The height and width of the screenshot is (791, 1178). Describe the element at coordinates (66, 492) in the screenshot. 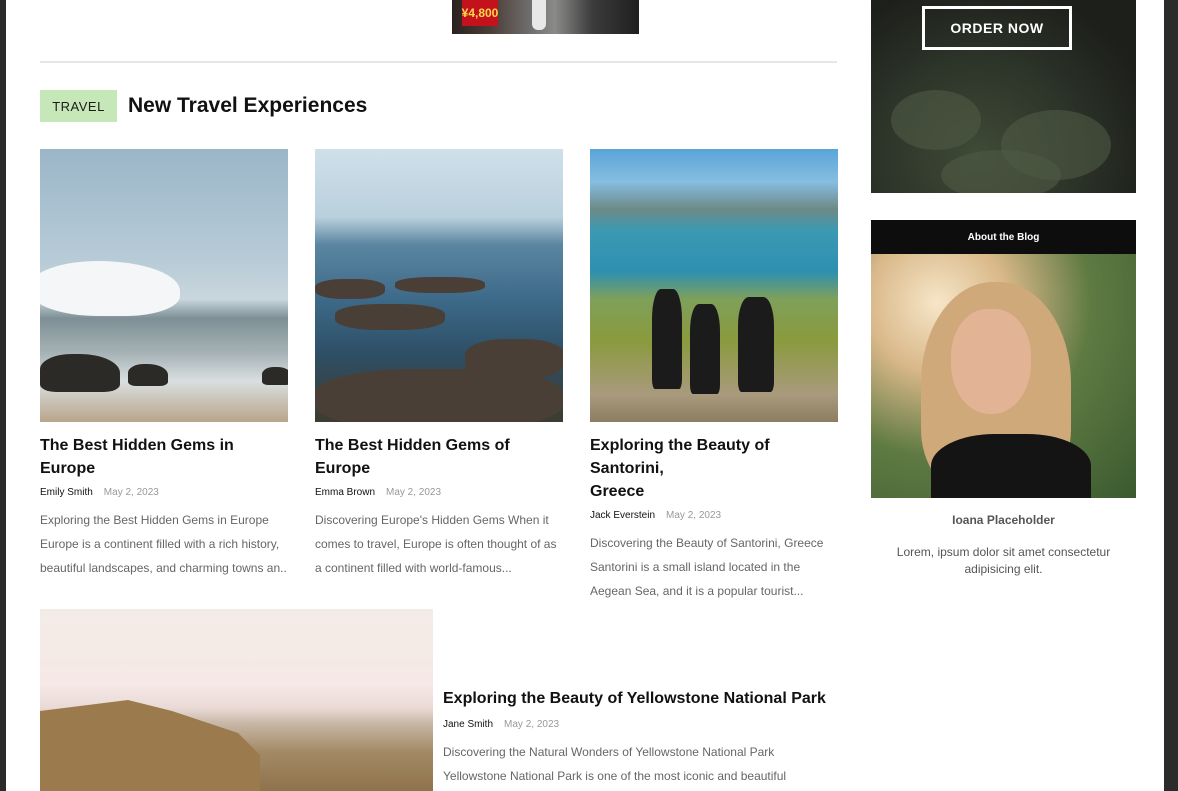

I see `post-author: Emily Smith` at that location.